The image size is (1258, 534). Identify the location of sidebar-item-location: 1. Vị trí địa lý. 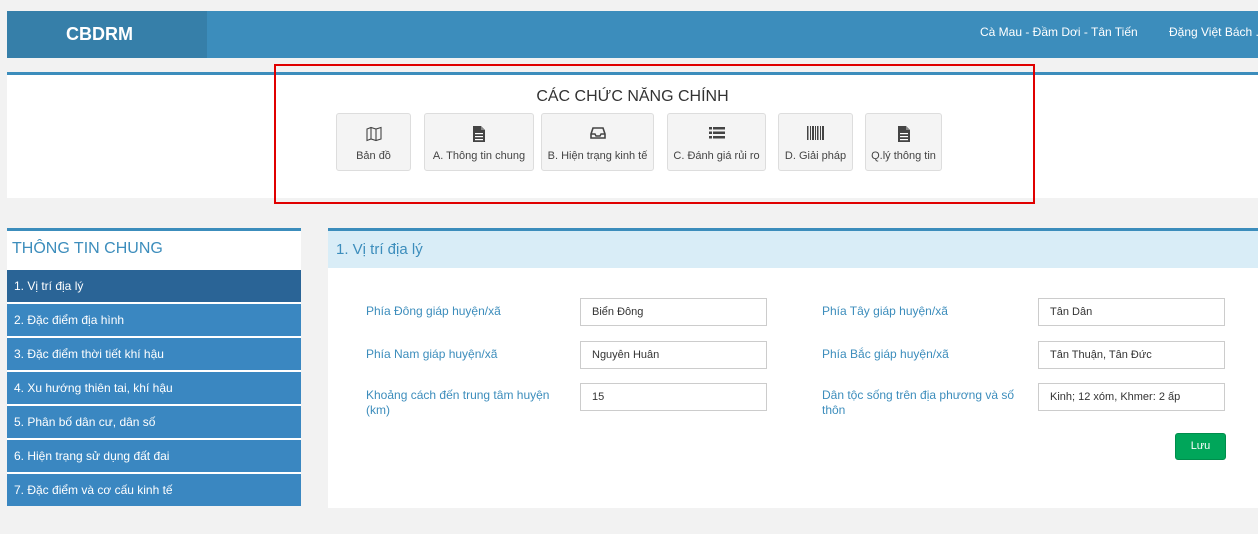
(154, 286).